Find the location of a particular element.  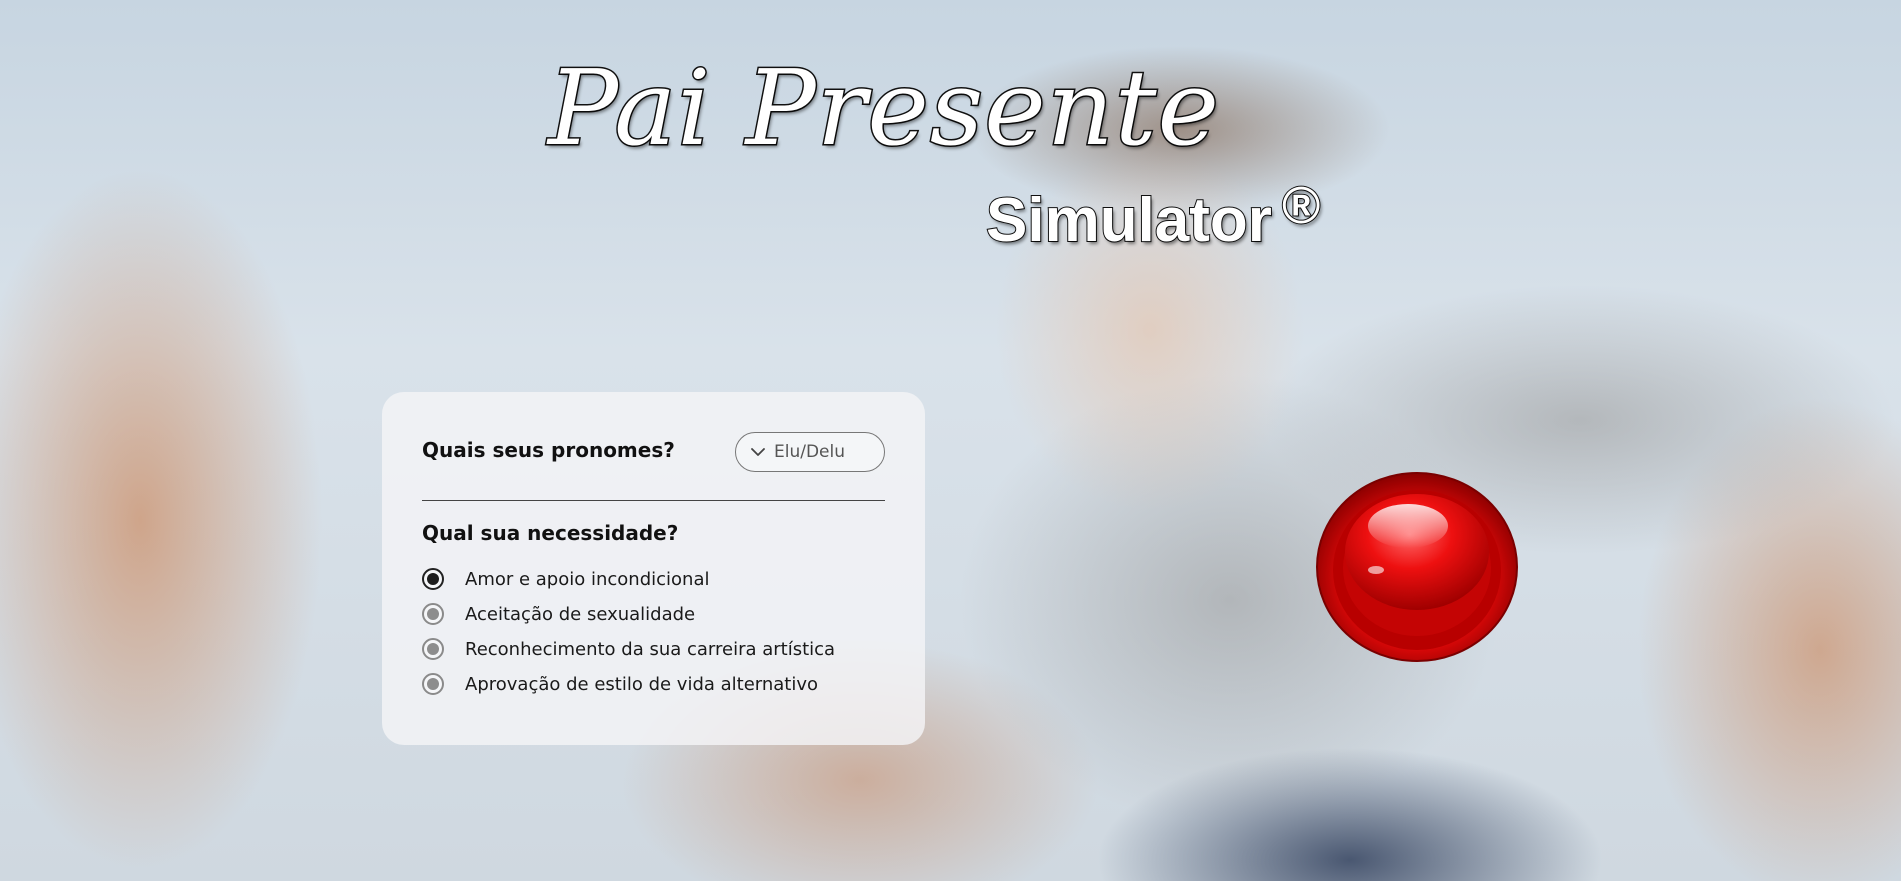

pronoun-question: Quais seus pronomes? is located at coordinates (548, 450).